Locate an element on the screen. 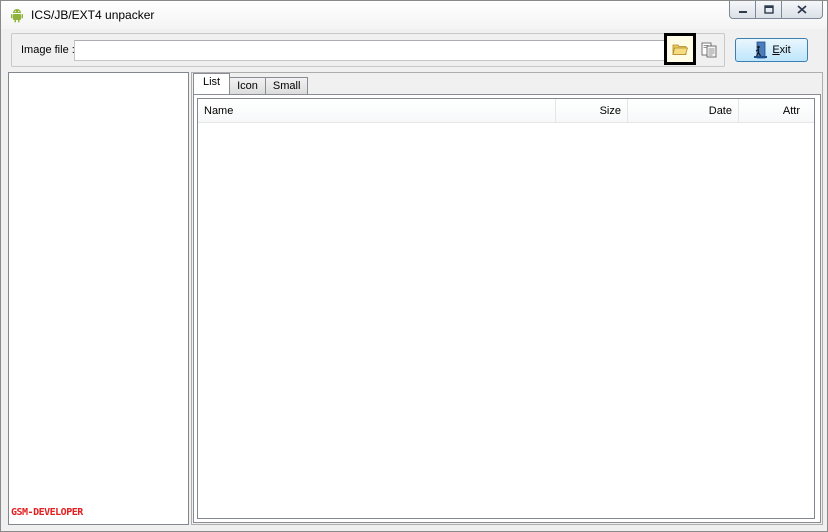  maximize-icon is located at coordinates (768, 9).